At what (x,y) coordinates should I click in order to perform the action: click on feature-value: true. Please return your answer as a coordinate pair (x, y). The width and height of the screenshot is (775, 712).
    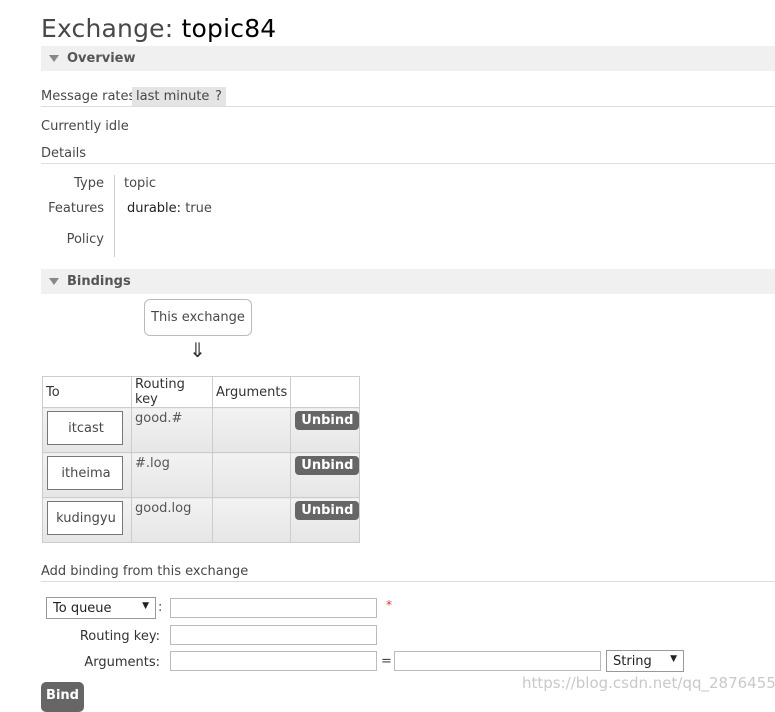
    Looking at the image, I should click on (198, 208).